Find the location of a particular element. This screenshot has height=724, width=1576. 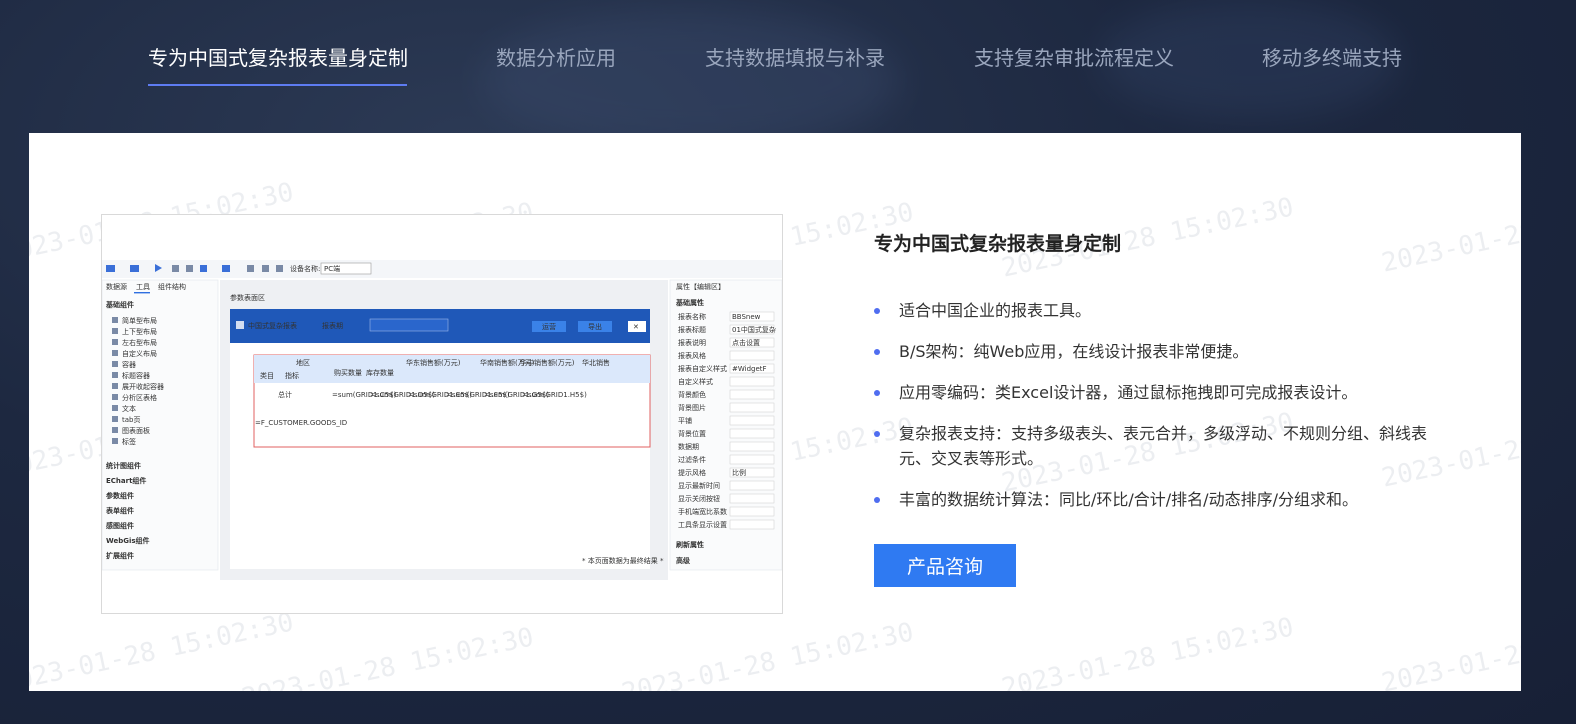

left-item-label: 分析区表格 is located at coordinates (139, 397).